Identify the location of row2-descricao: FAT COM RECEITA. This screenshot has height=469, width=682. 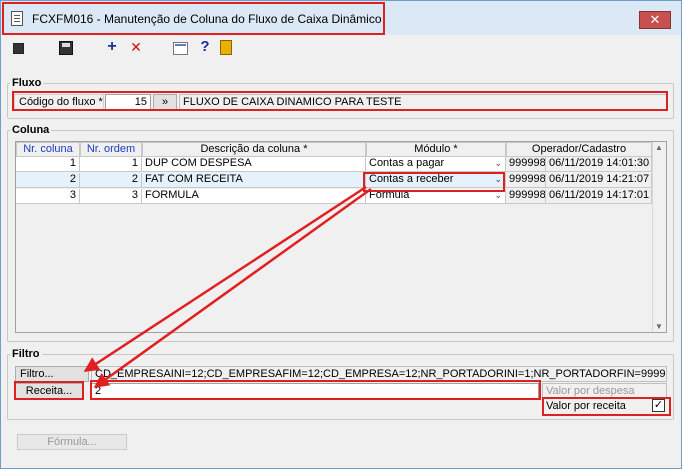
(254, 180).